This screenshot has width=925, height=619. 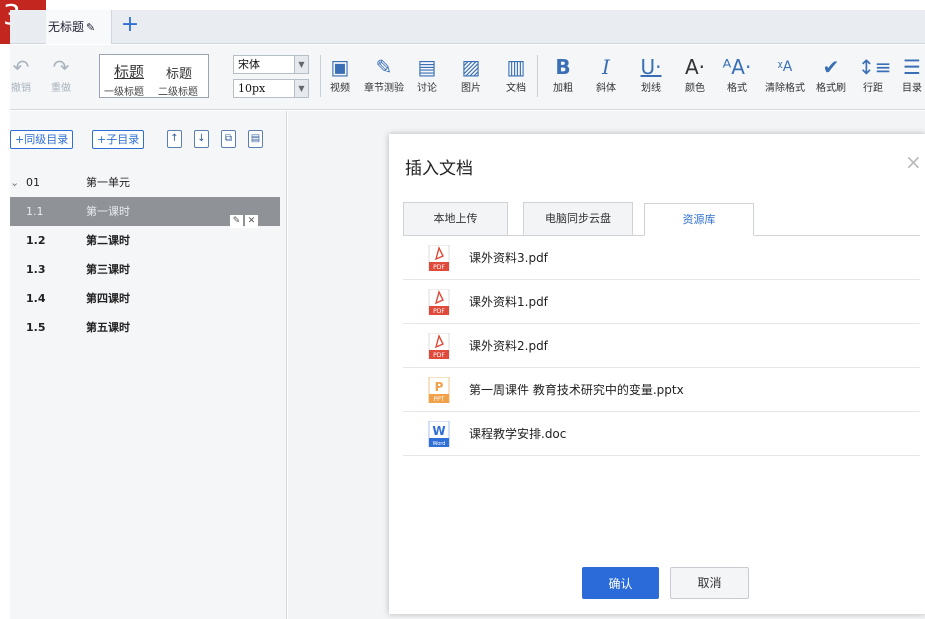 I want to click on clear-format-button: ᵡA 清除格式, so click(x=785, y=74).